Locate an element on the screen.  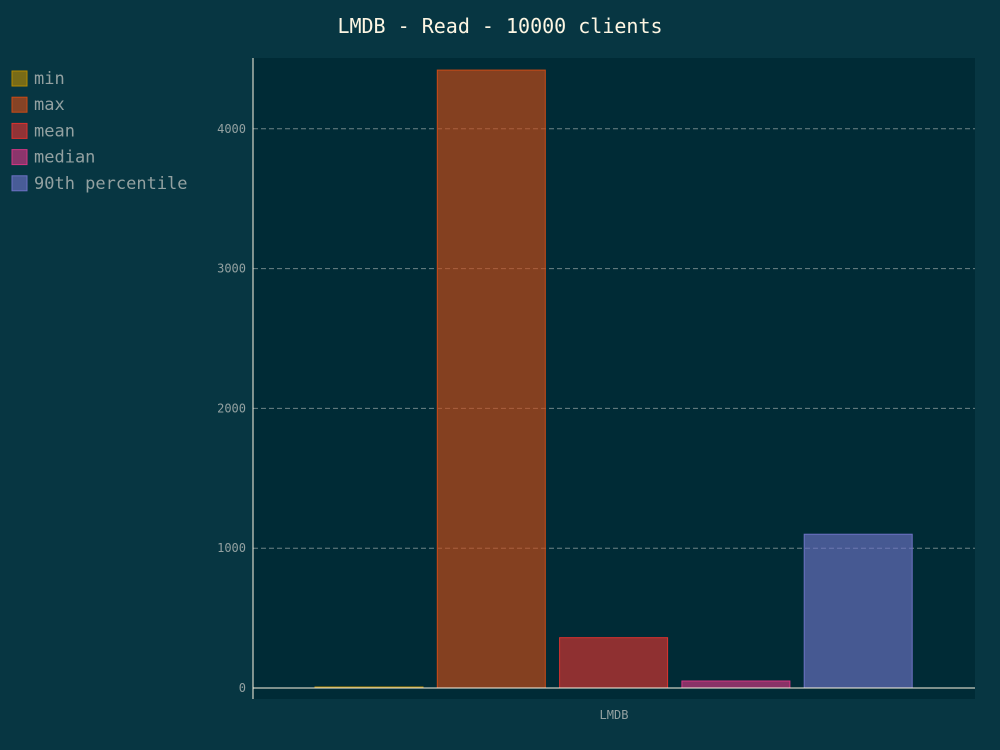
legend-item: 90th percentile is located at coordinates (99, 184).